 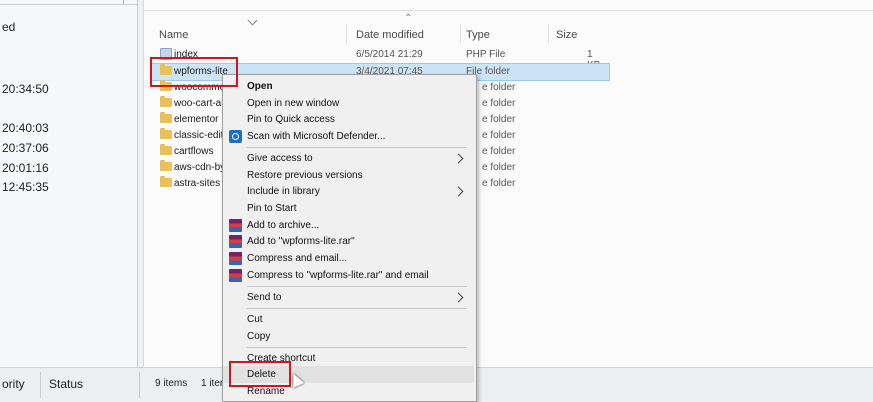 What do you see at coordinates (305, 175) in the screenshot?
I see `menu-item-label: Restore previous versions` at bounding box center [305, 175].